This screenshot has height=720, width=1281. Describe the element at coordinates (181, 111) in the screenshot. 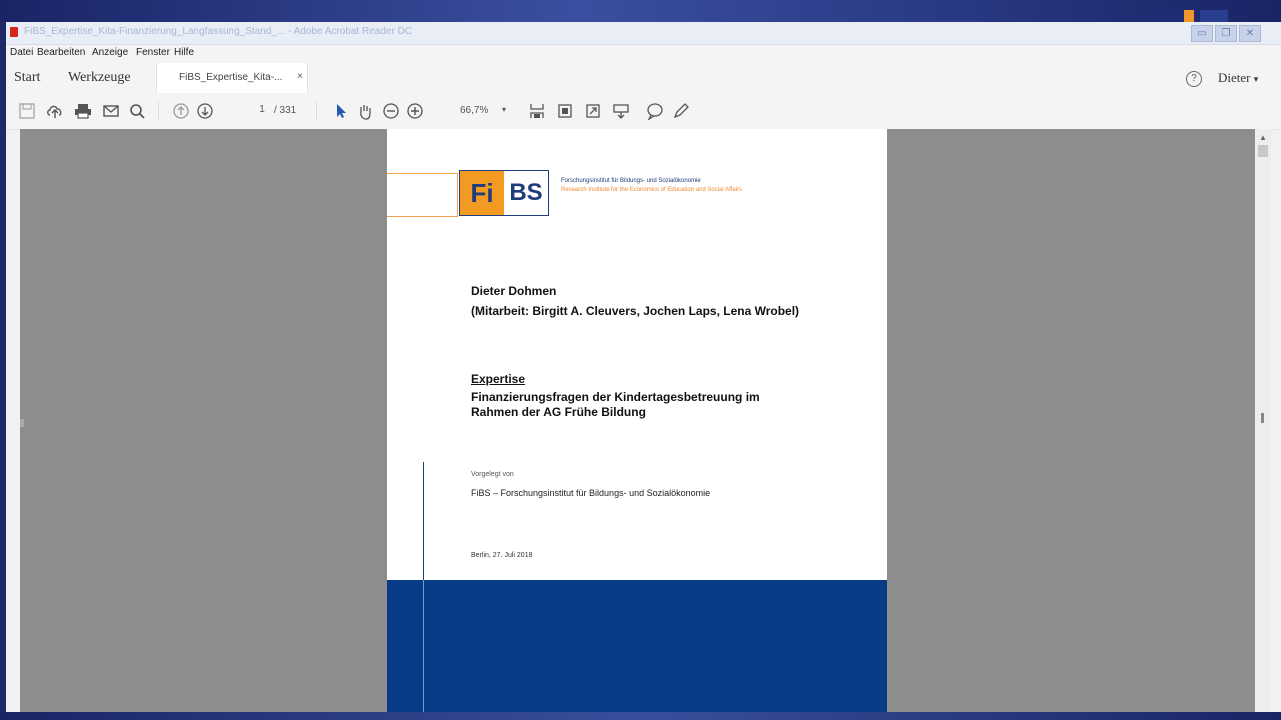

I see `previous-page-icon` at that location.